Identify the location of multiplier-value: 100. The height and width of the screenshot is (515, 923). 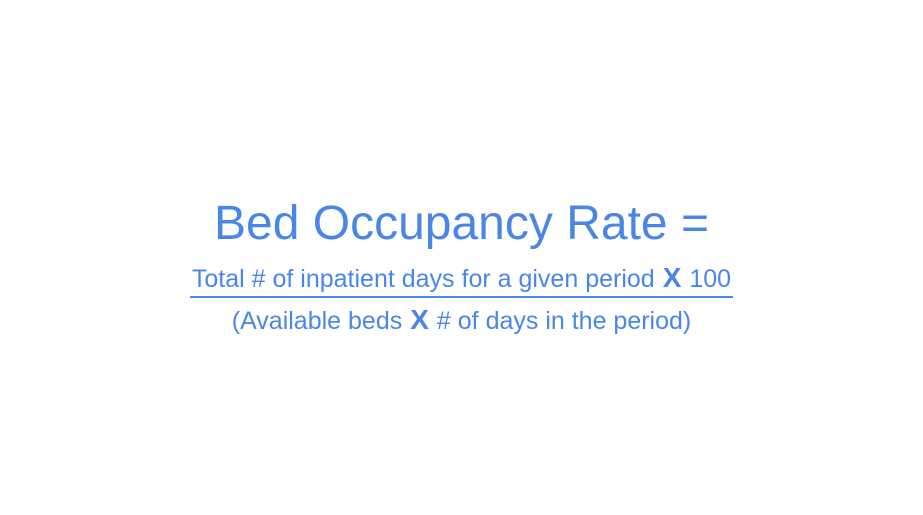
(710, 279).